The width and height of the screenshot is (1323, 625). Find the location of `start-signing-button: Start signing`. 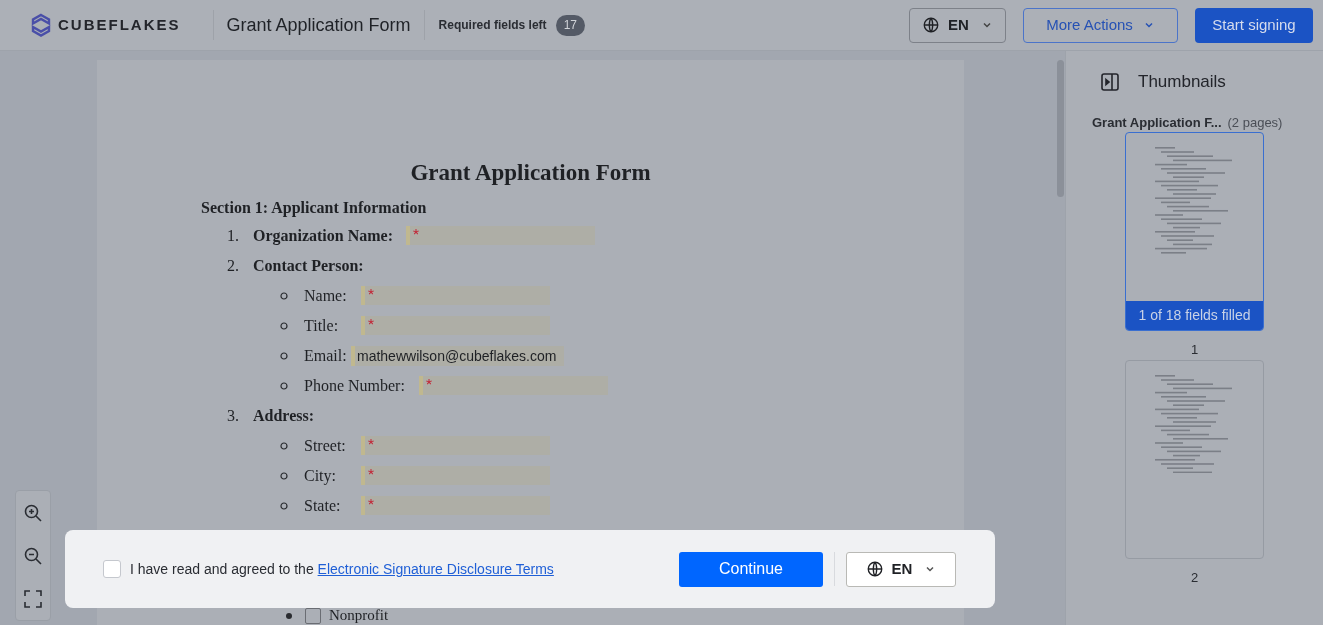

start-signing-button: Start signing is located at coordinates (1254, 25).